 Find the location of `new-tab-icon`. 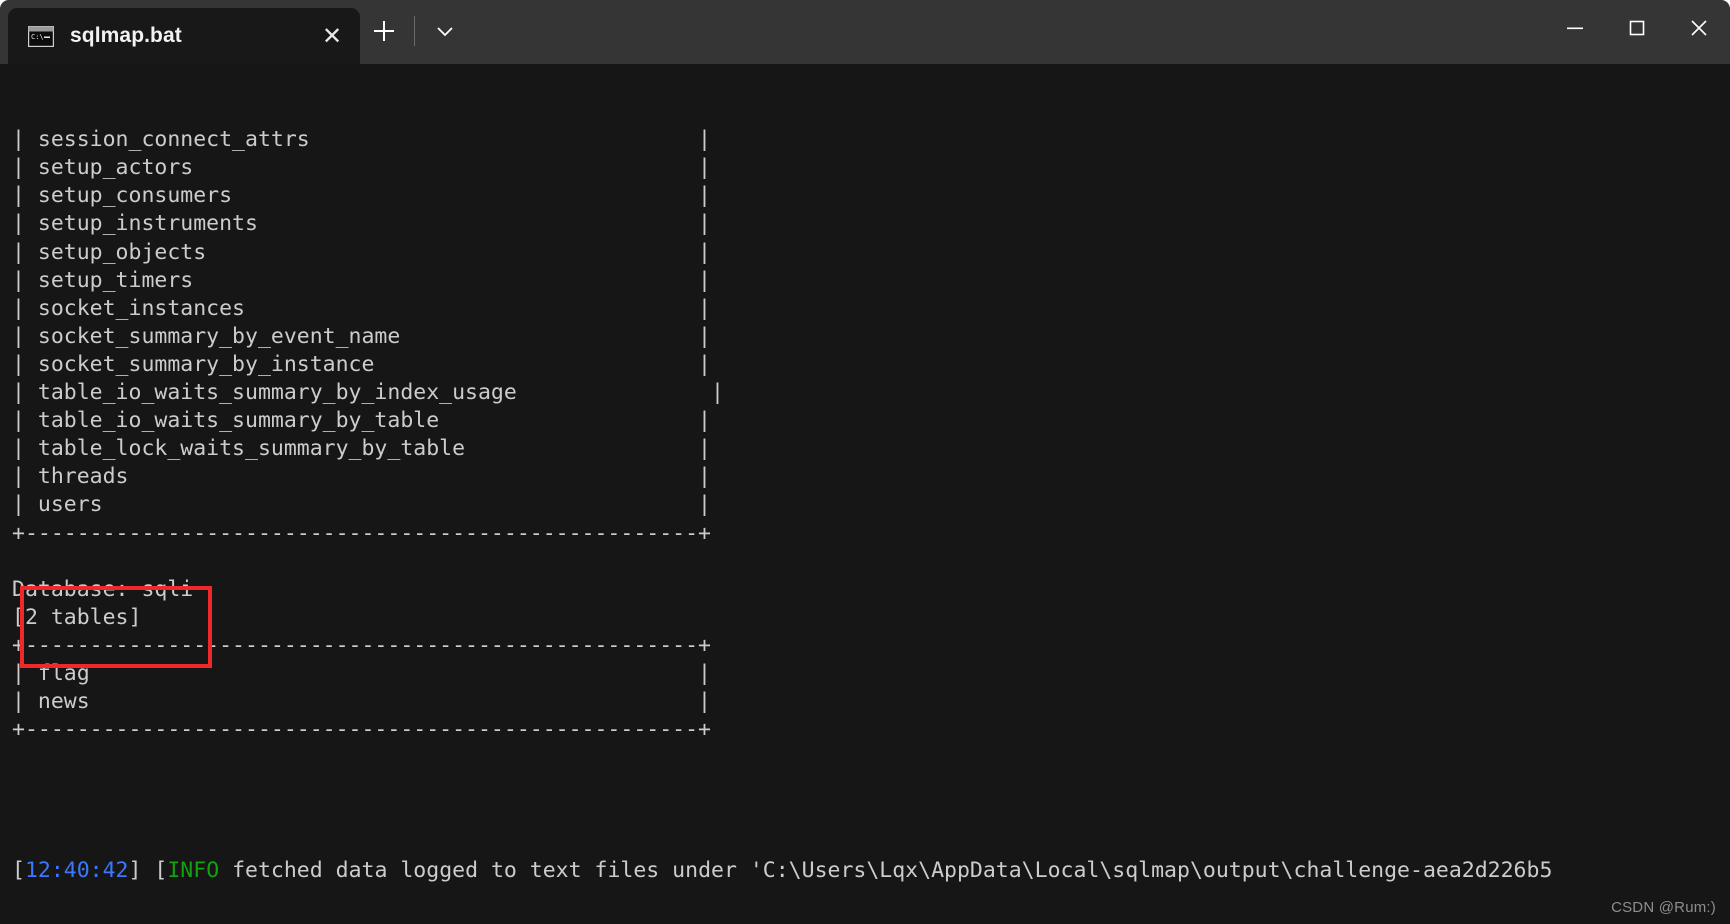

new-tab-icon is located at coordinates (384, 31).